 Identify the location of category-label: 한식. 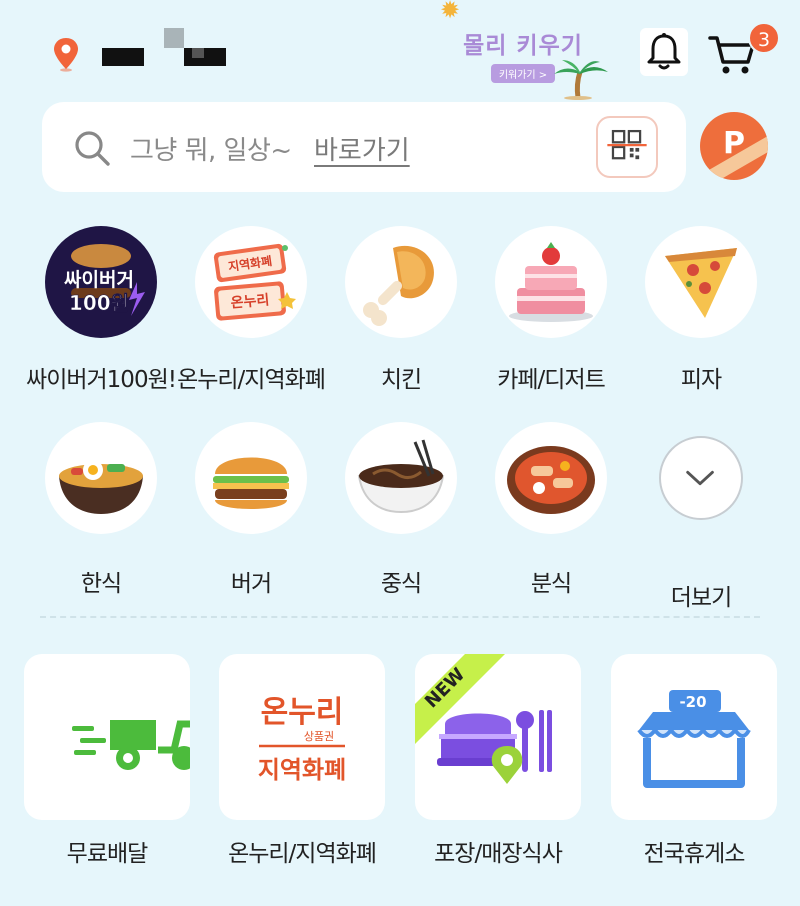
(101, 584).